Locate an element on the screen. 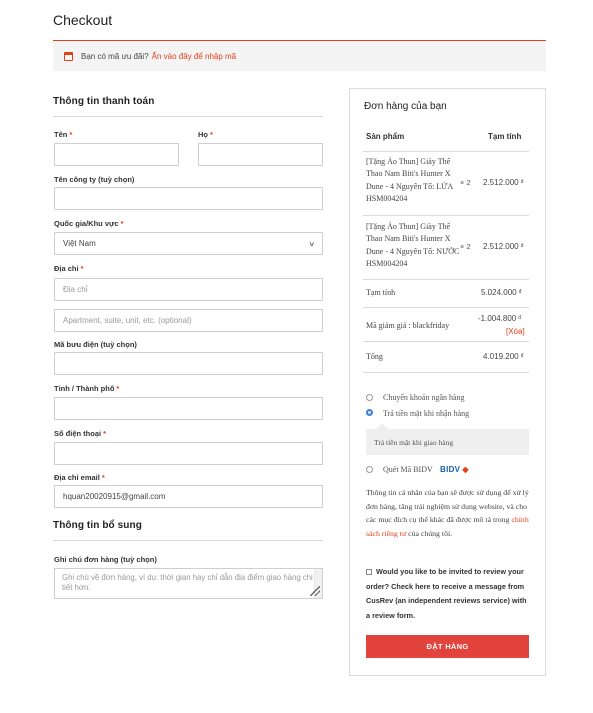  radio-bidv is located at coordinates (369, 469).